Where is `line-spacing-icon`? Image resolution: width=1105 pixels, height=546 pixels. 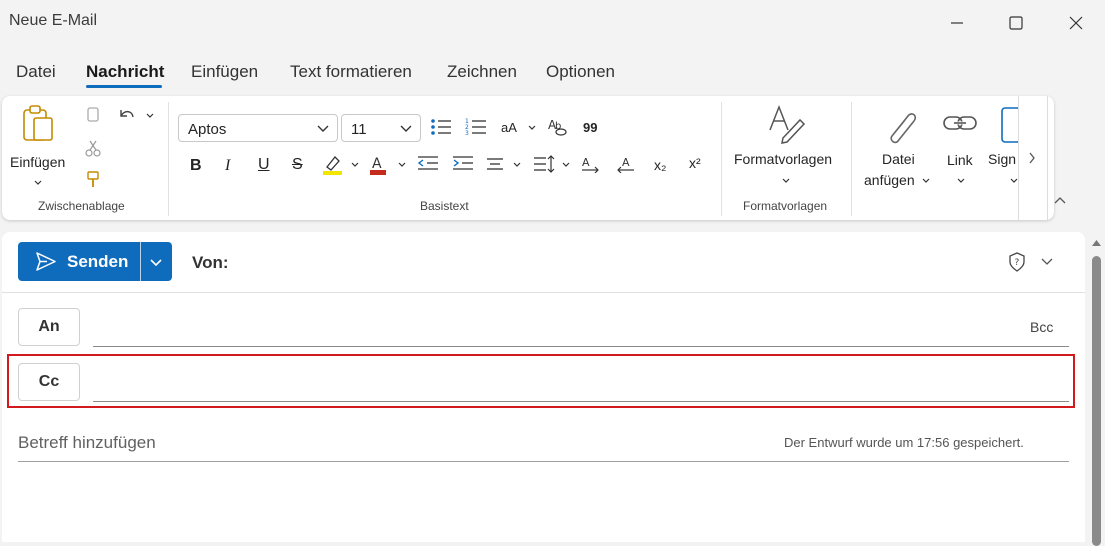 line-spacing-icon is located at coordinates (544, 164).